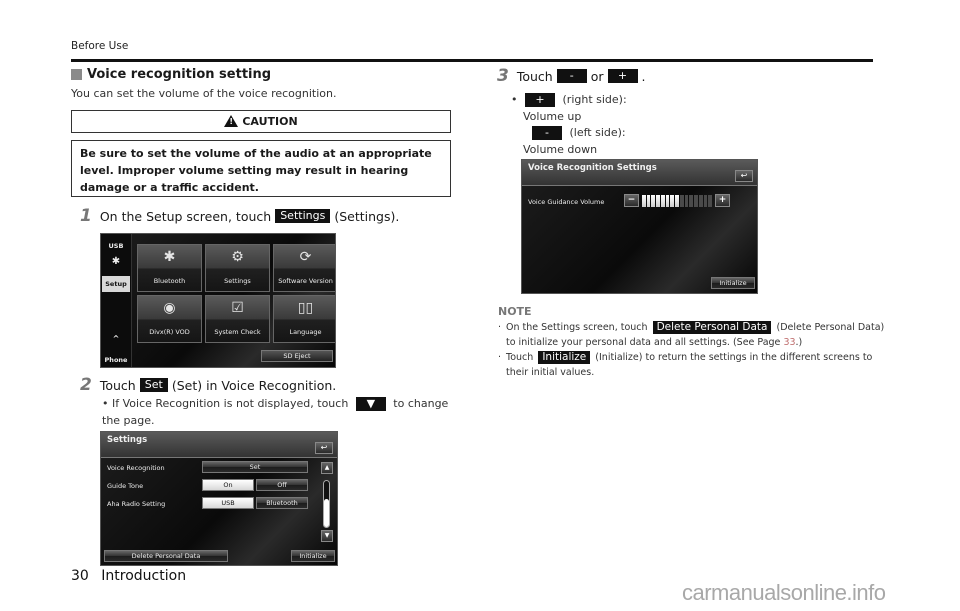 The height and width of the screenshot is (611, 960). Describe the element at coordinates (179, 74) in the screenshot. I see `section-title-text: Voice recognition setting` at that location.